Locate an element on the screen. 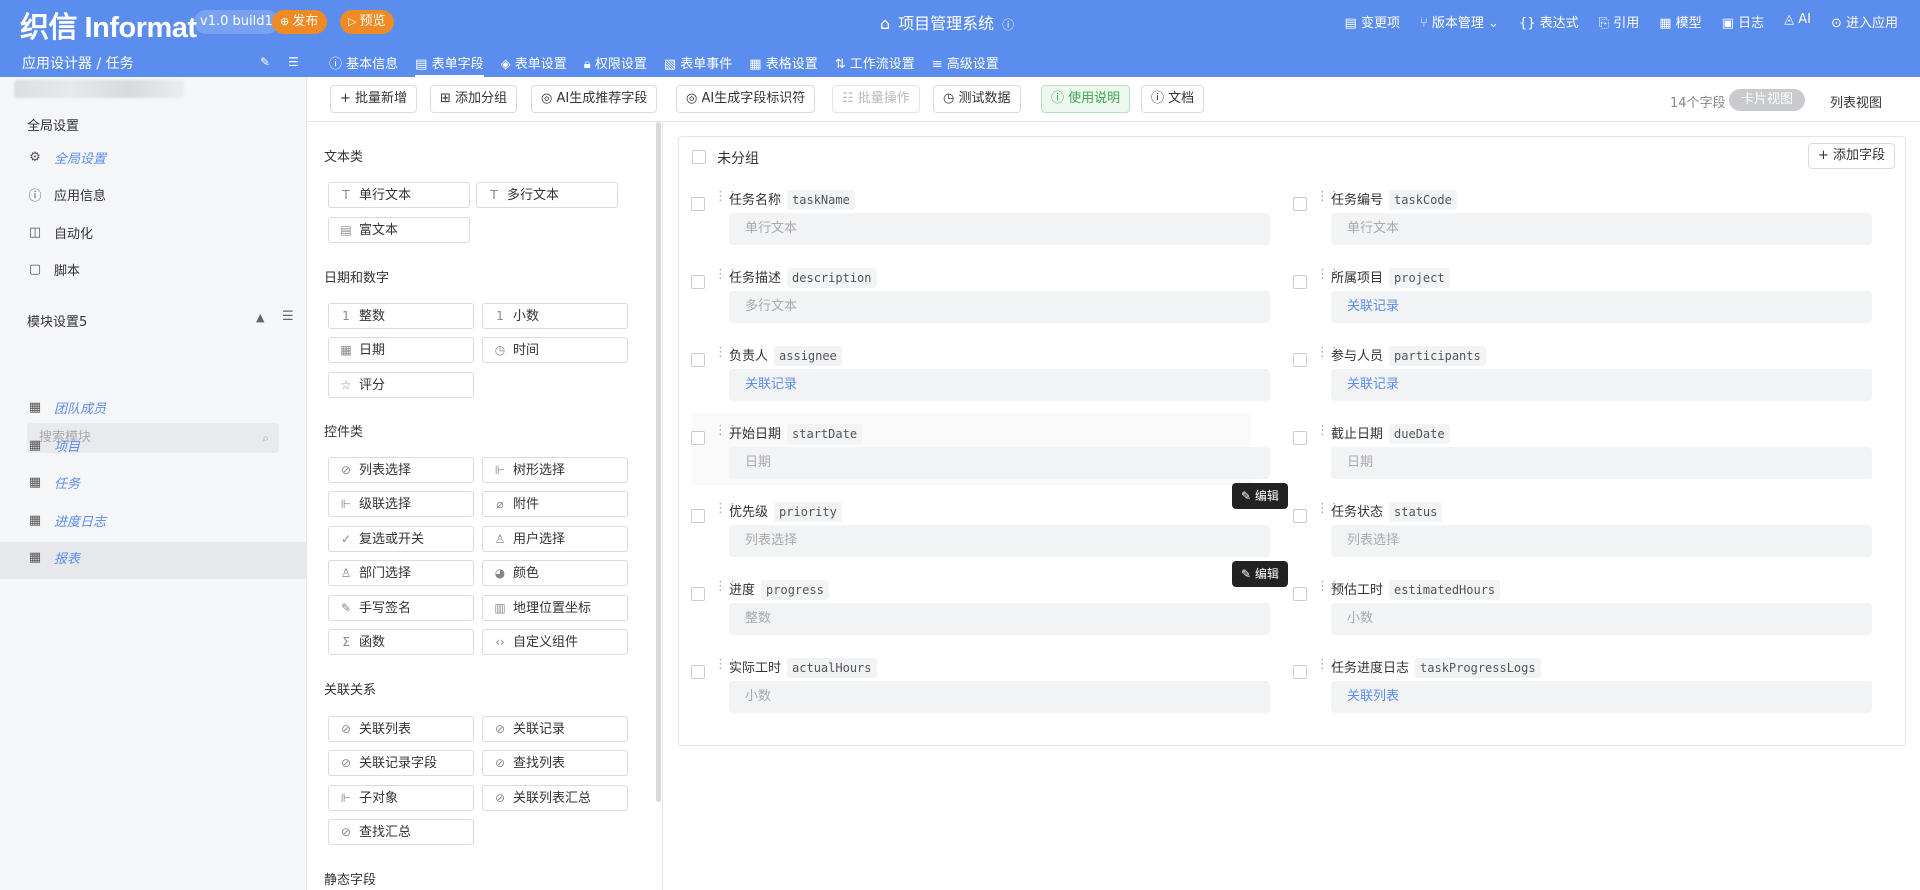  edit-priority-button: ✎ 编辑 is located at coordinates (1260, 574).